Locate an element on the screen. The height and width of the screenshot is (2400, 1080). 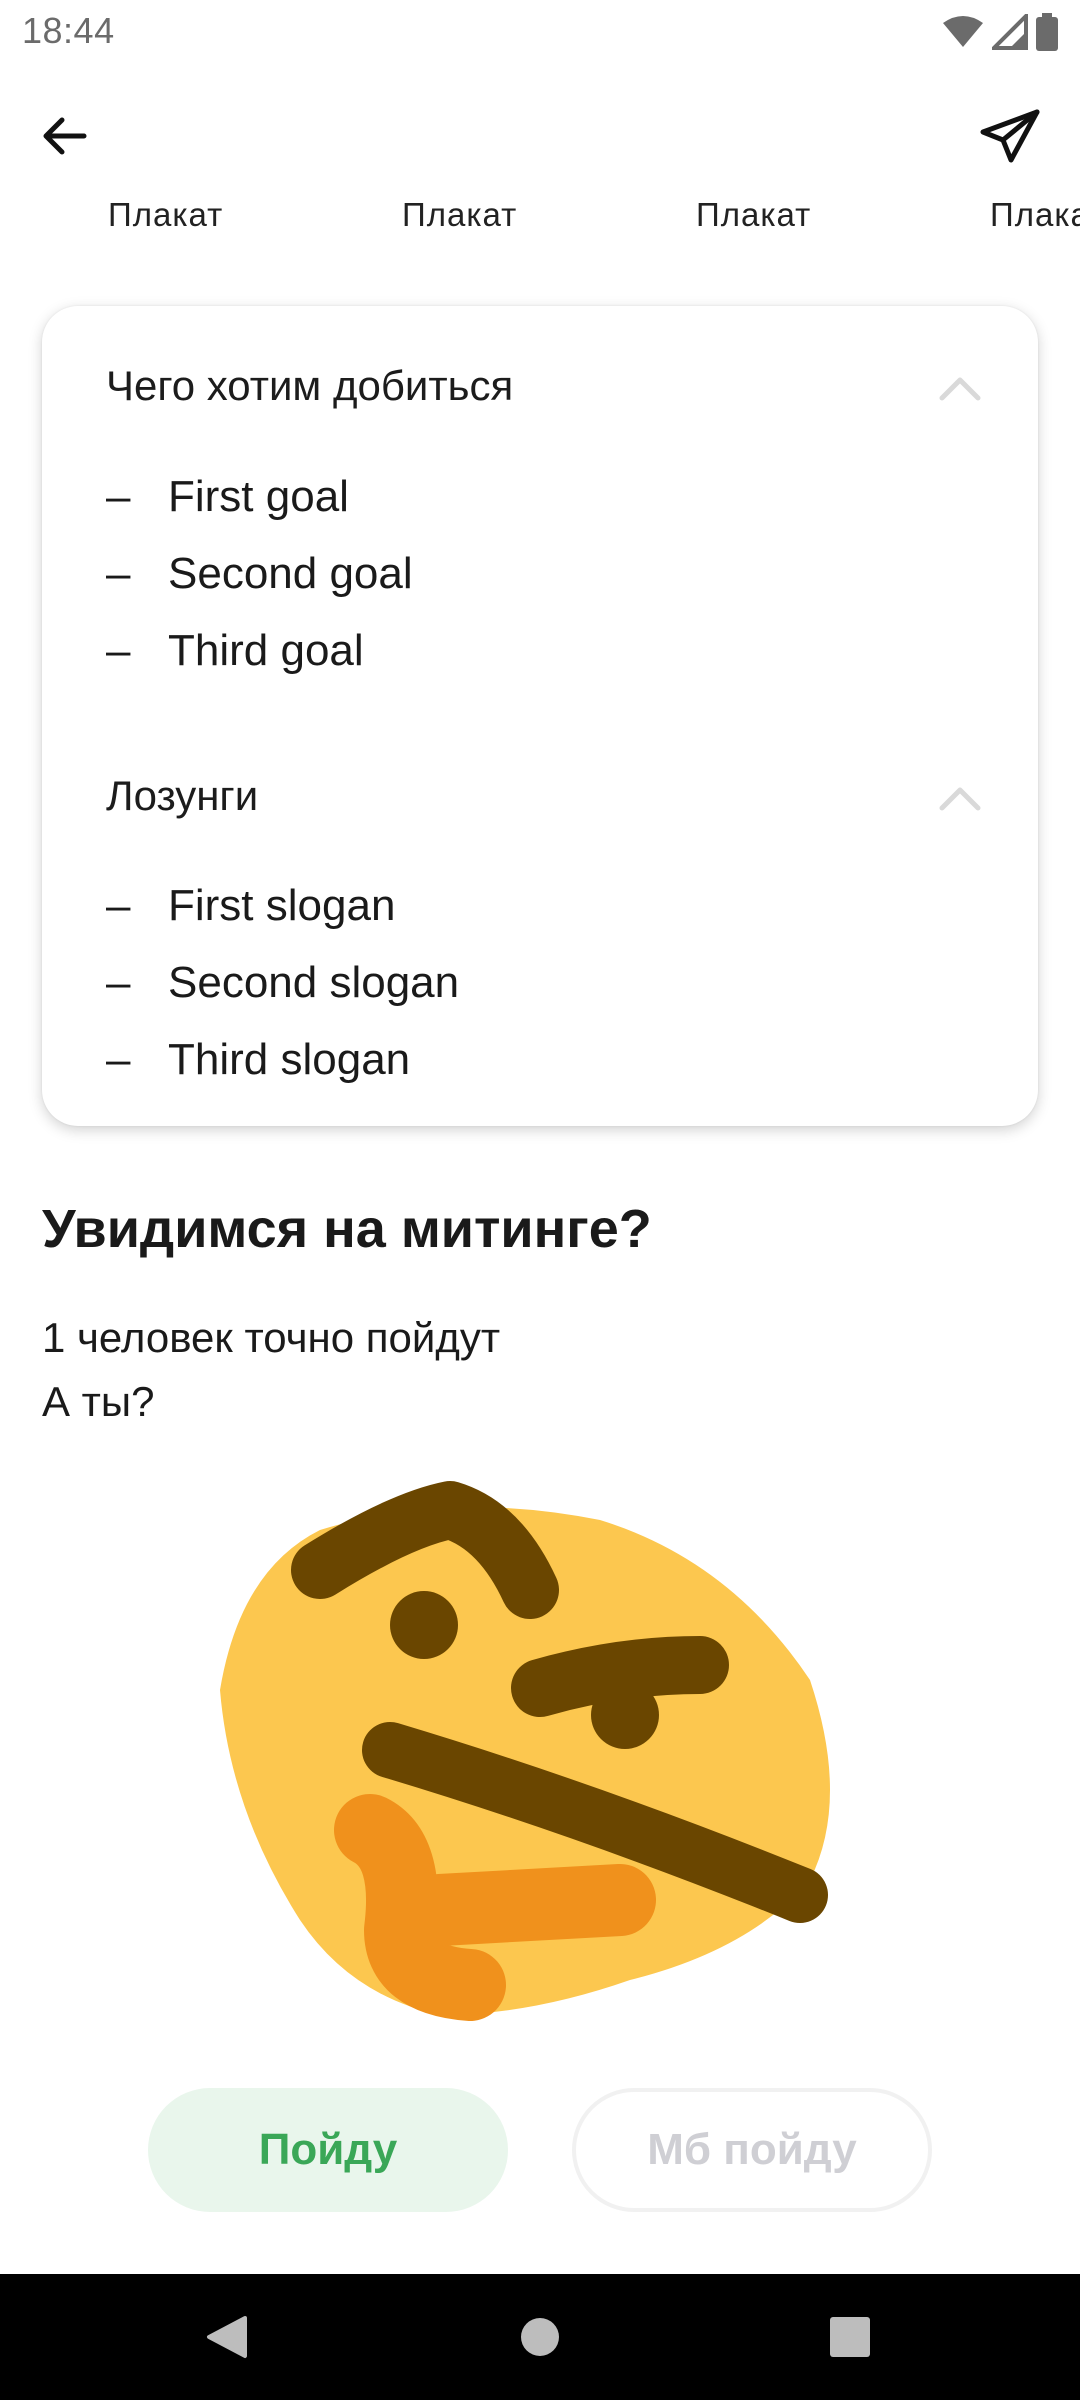
nav-recents-button is located at coordinates (850, 2337).